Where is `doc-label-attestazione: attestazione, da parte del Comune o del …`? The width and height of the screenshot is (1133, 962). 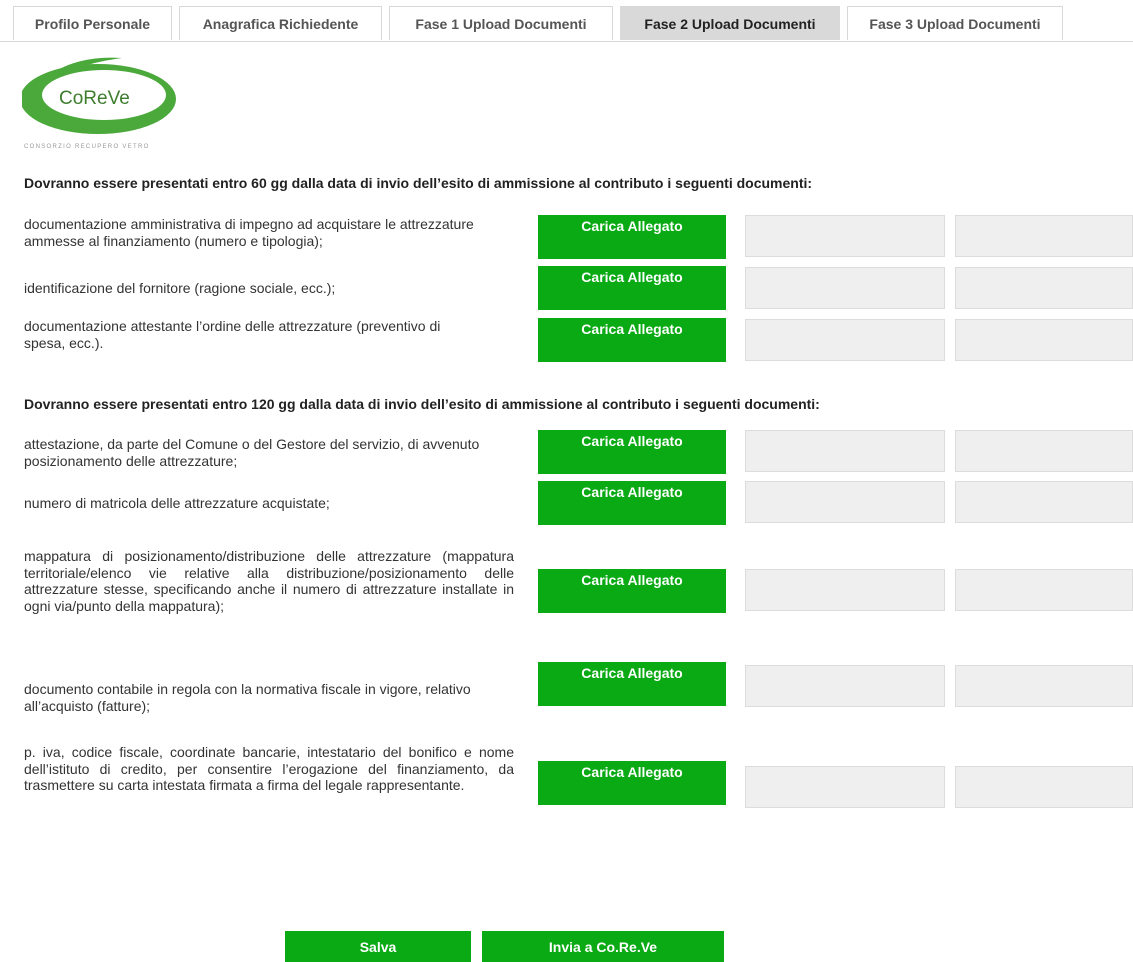 doc-label-attestazione: attestazione, da parte del Comune o del … is located at coordinates (252, 452).